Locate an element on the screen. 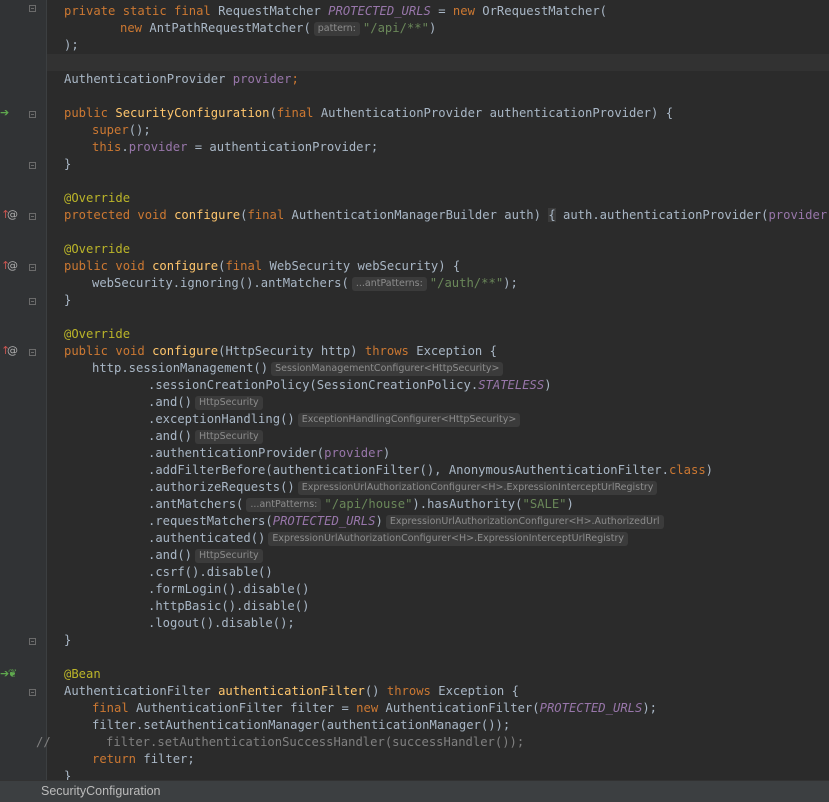 The height and width of the screenshot is (802, 829). string-literal: "/api/**" is located at coordinates (395, 28).